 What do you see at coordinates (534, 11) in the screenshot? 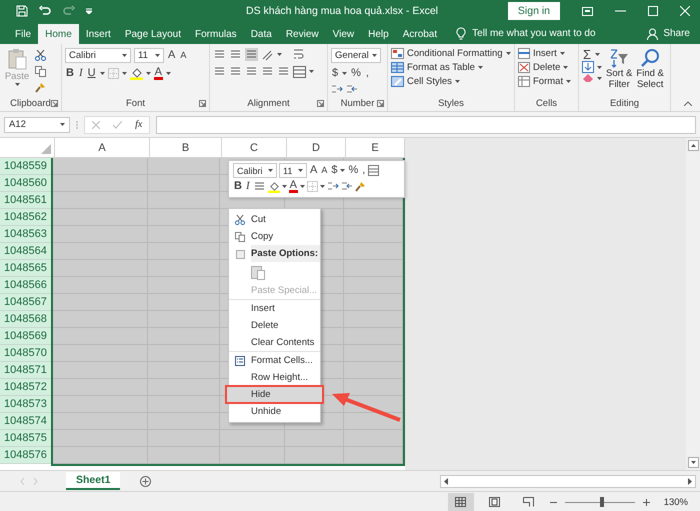
I see `sign-in-button: Sign in` at bounding box center [534, 11].